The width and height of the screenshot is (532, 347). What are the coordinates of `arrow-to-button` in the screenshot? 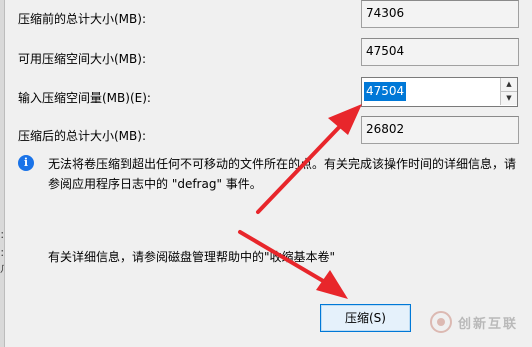 It's located at (285, 258).